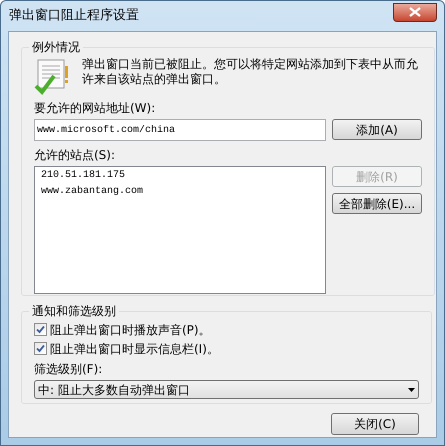 The image size is (445, 446). I want to click on site-item: 210.51.181.175, so click(180, 176).